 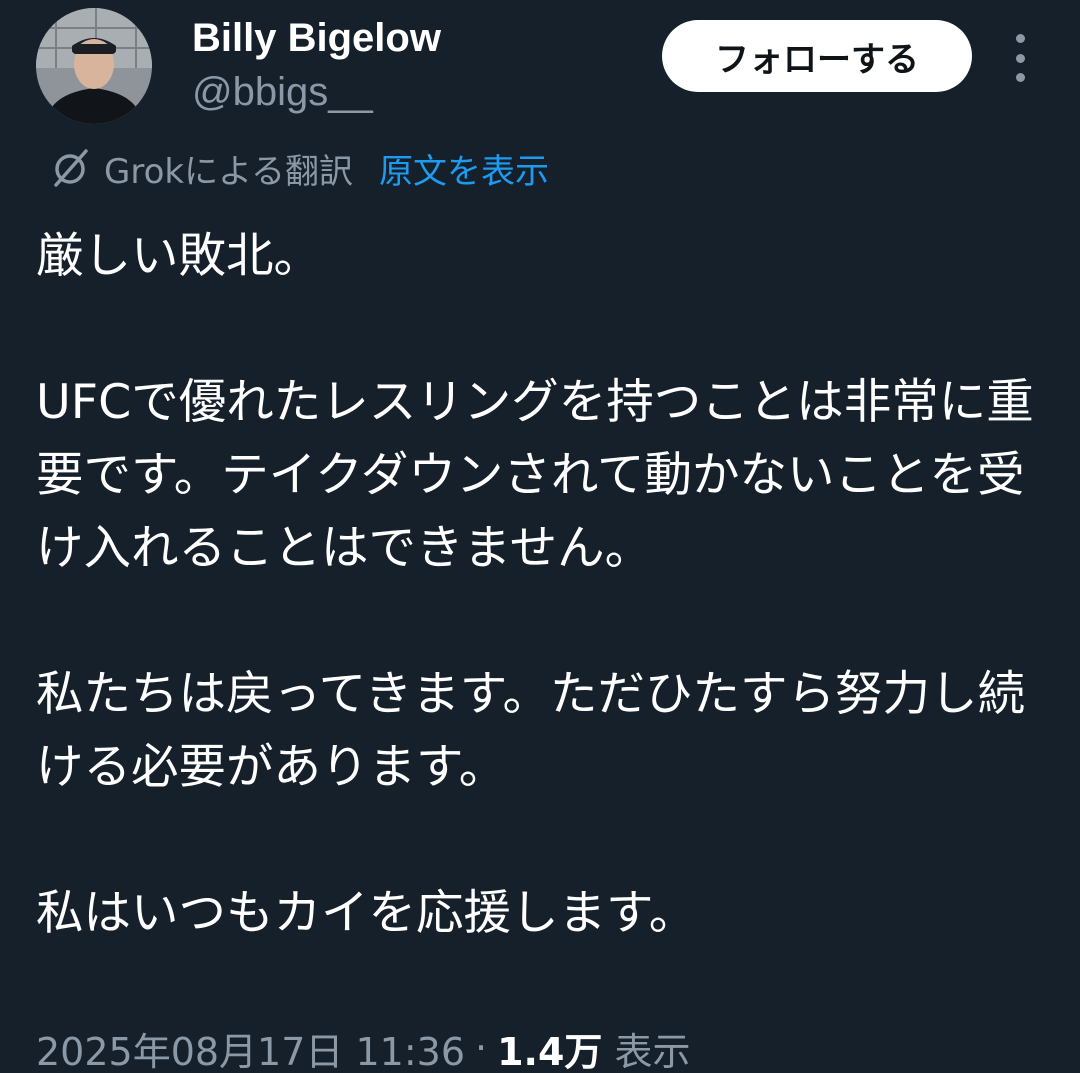 What do you see at coordinates (550, 1051) in the screenshot?
I see `views-count: 1.4万` at bounding box center [550, 1051].